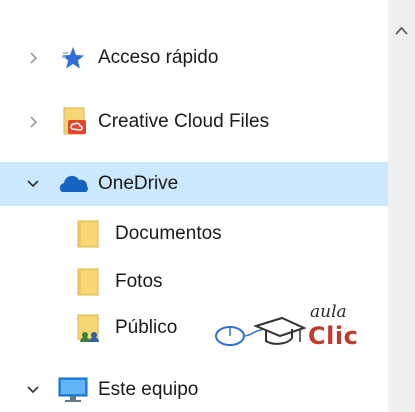 This screenshot has width=415, height=412. What do you see at coordinates (260, 334) in the screenshot?
I see `mouse-graduation-cap-icon` at bounding box center [260, 334].